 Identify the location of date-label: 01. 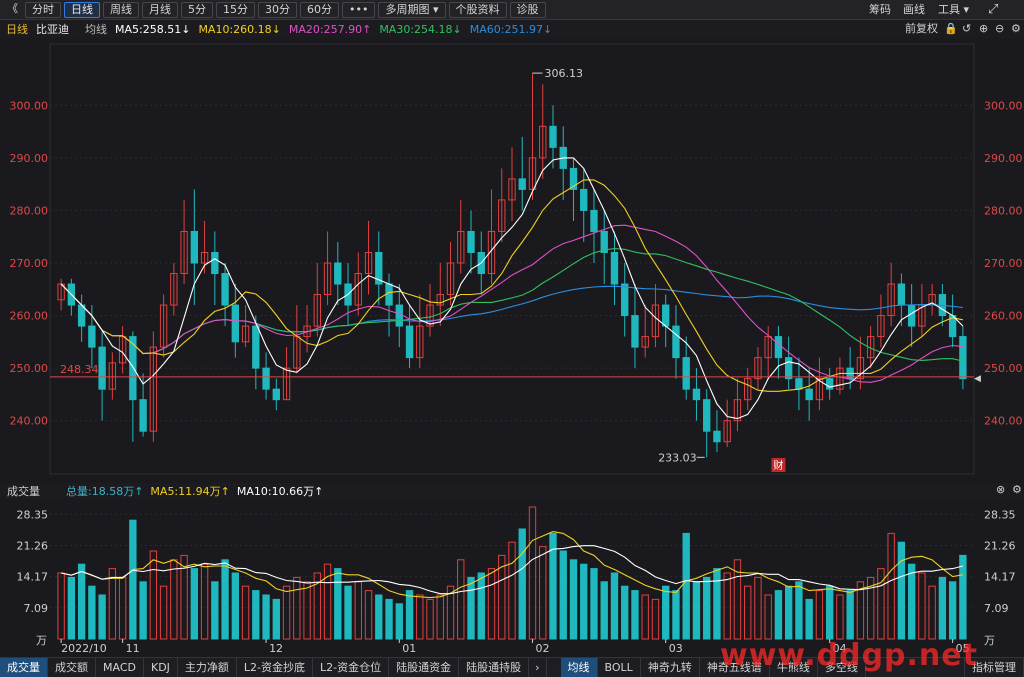
(409, 648).